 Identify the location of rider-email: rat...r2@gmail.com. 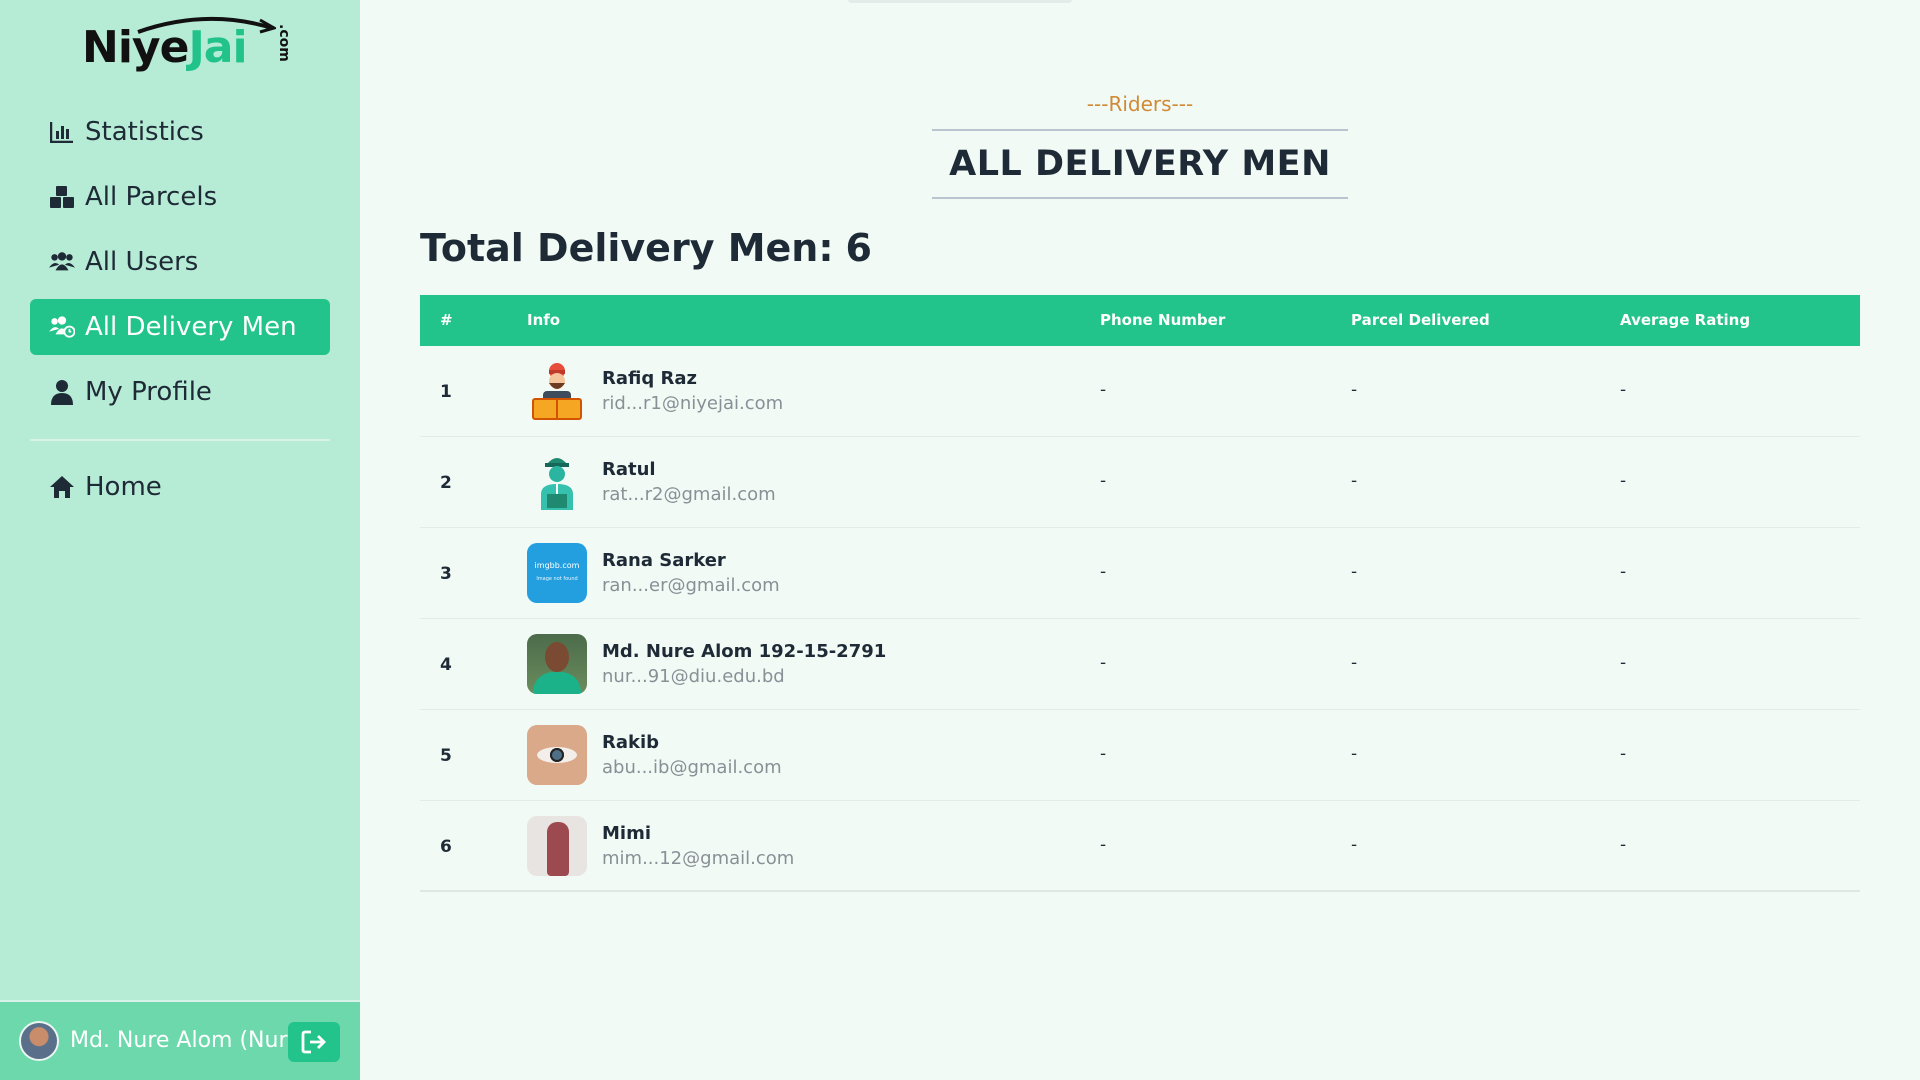
(689, 494).